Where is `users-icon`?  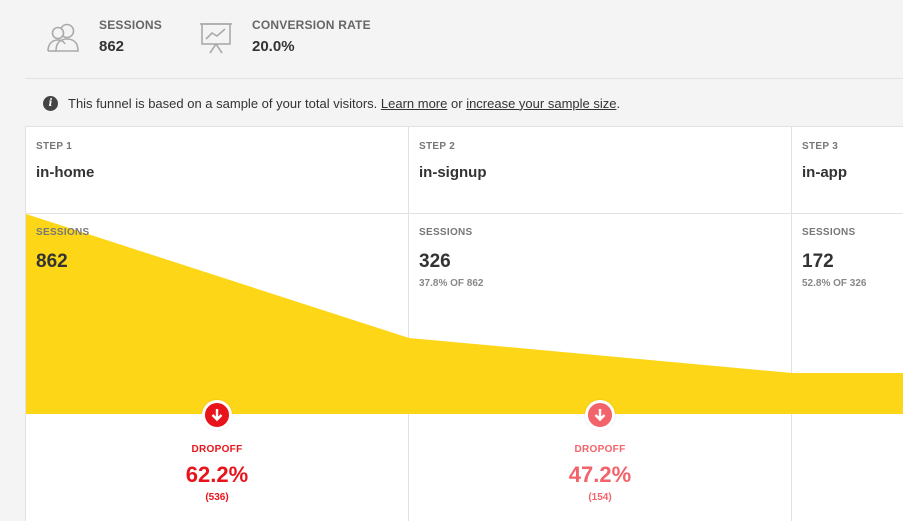
users-icon is located at coordinates (63, 37).